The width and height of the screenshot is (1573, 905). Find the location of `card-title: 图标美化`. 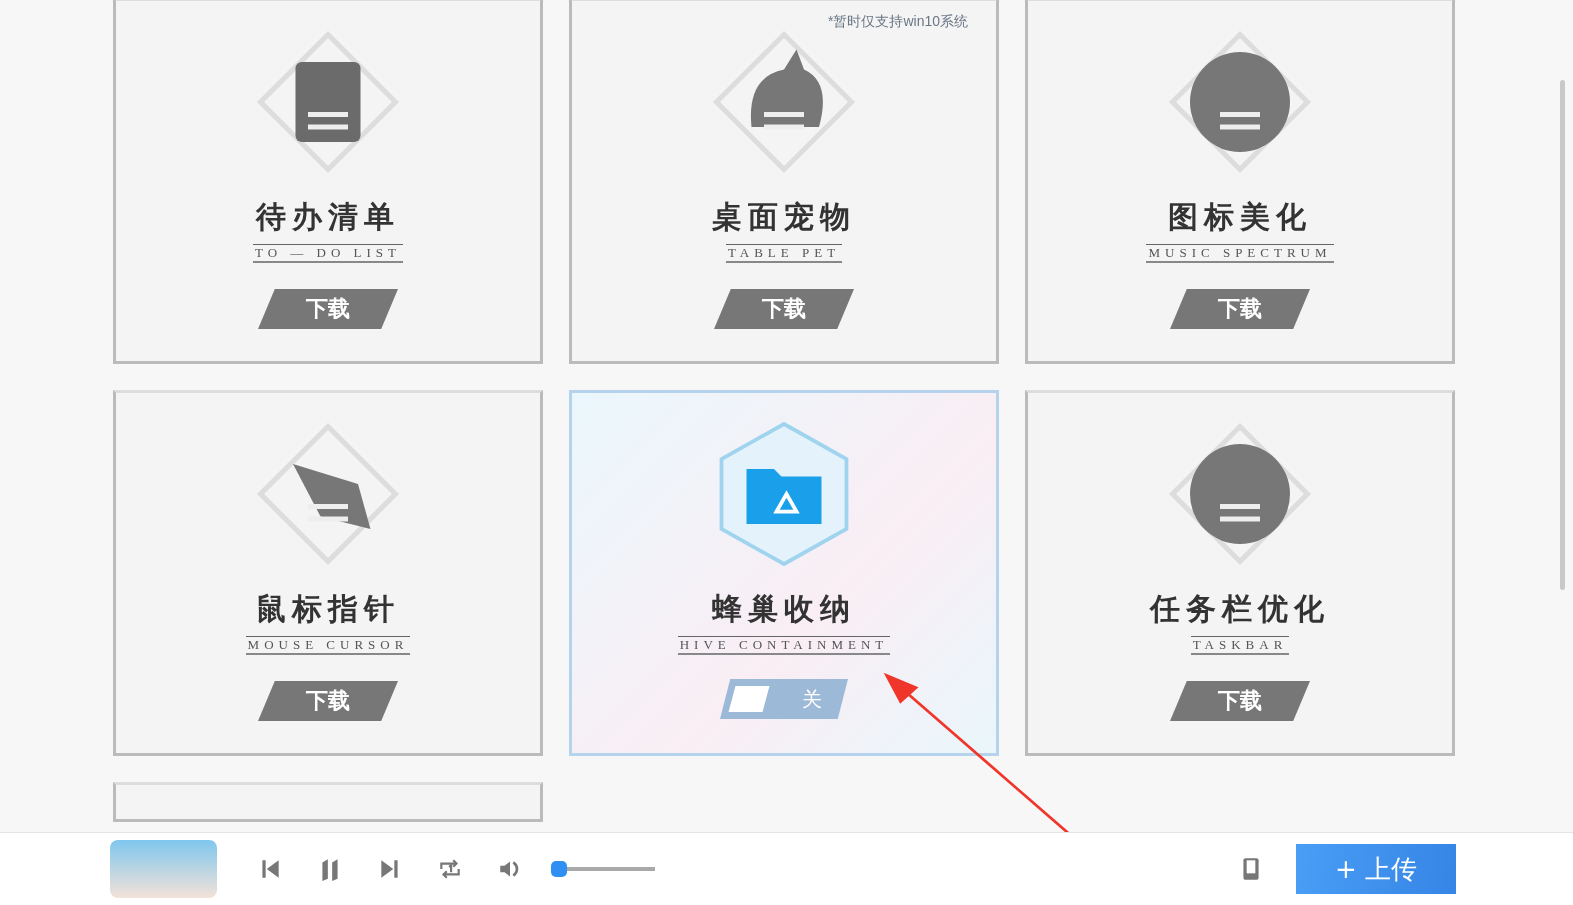

card-title: 图标美化 is located at coordinates (1240, 217).